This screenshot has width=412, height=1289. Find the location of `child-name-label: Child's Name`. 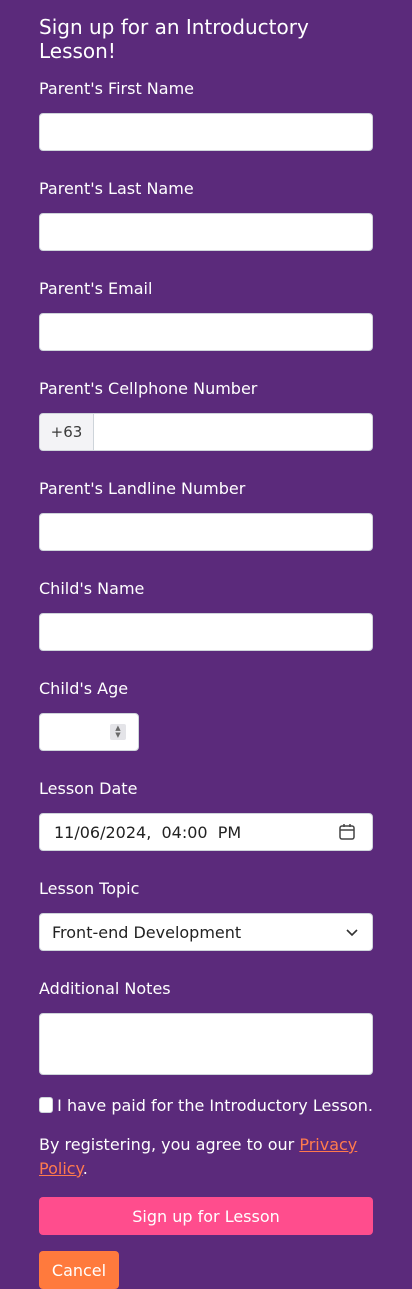

child-name-label: Child's Name is located at coordinates (92, 588).